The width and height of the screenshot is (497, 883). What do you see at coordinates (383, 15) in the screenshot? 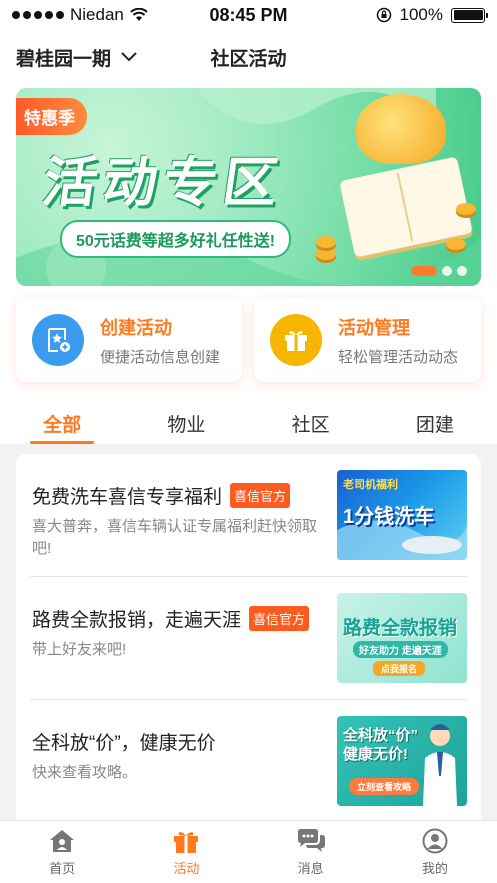
I see `rotation-lock-icon` at bounding box center [383, 15].